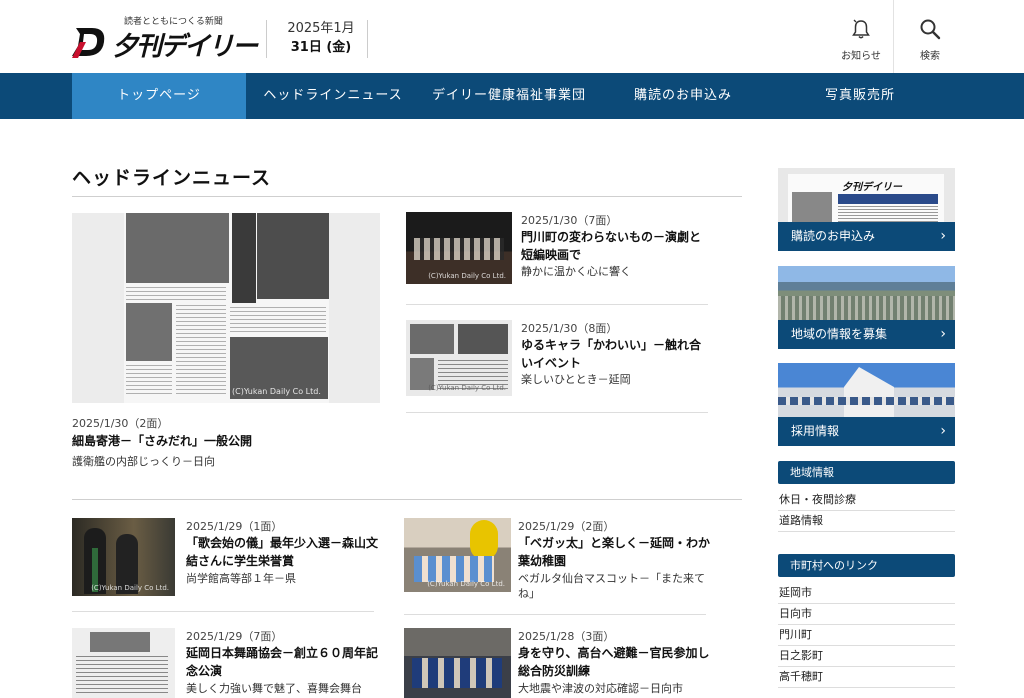  Describe the element at coordinates (616, 246) in the screenshot. I see `news-title: 門川町の変わらないもの－演劇と短編映画で` at that location.